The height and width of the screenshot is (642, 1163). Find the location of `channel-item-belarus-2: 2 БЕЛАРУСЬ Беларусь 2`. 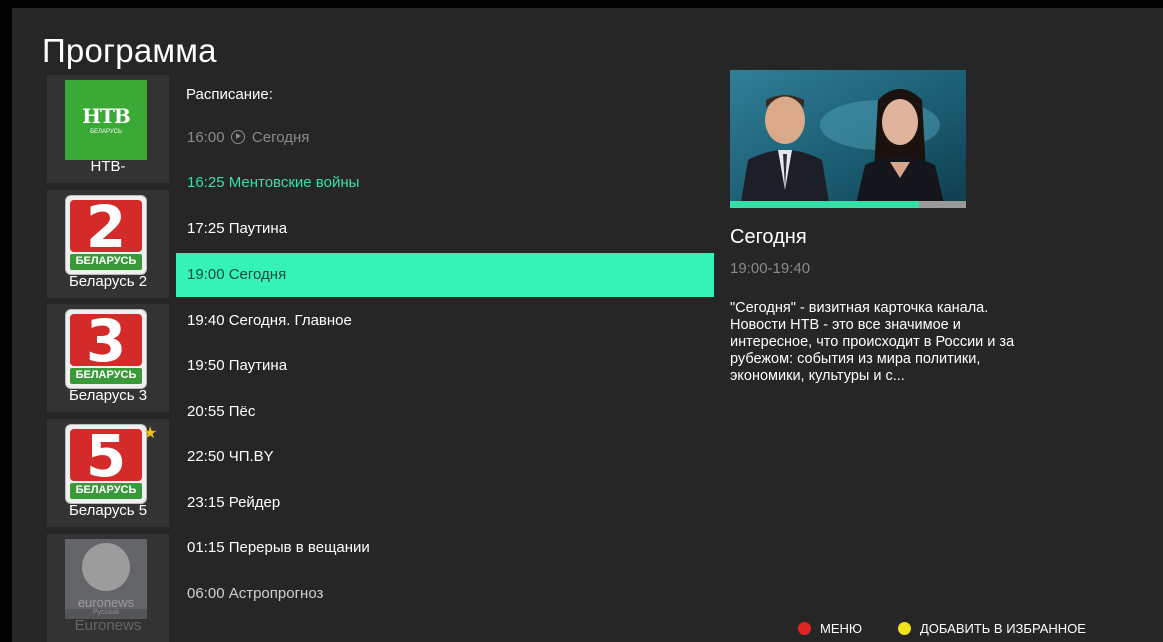

channel-item-belarus-2: 2 БЕЛАРУСЬ Беларусь 2 is located at coordinates (108, 244).